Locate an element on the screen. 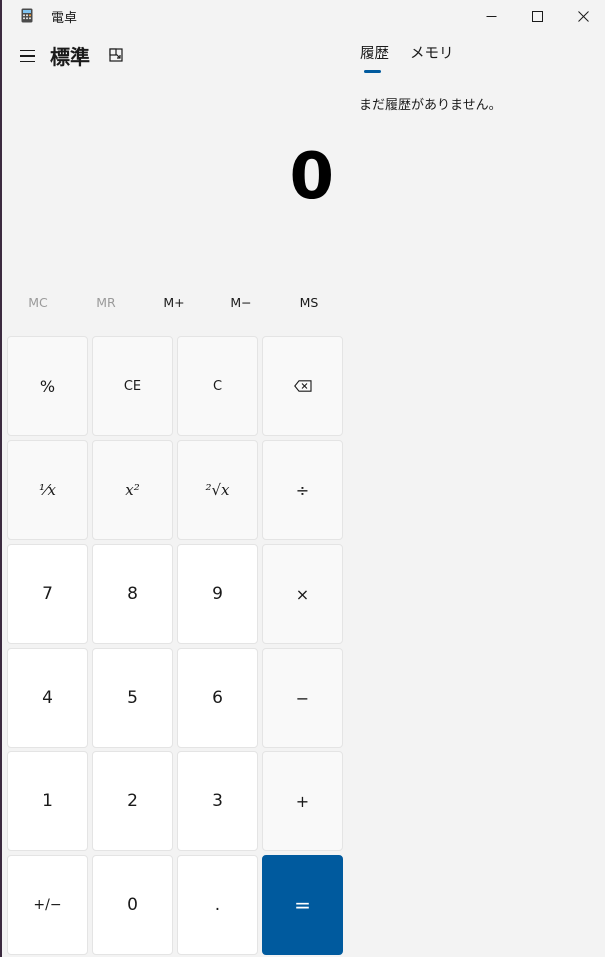  minimize-button is located at coordinates (491, 16).